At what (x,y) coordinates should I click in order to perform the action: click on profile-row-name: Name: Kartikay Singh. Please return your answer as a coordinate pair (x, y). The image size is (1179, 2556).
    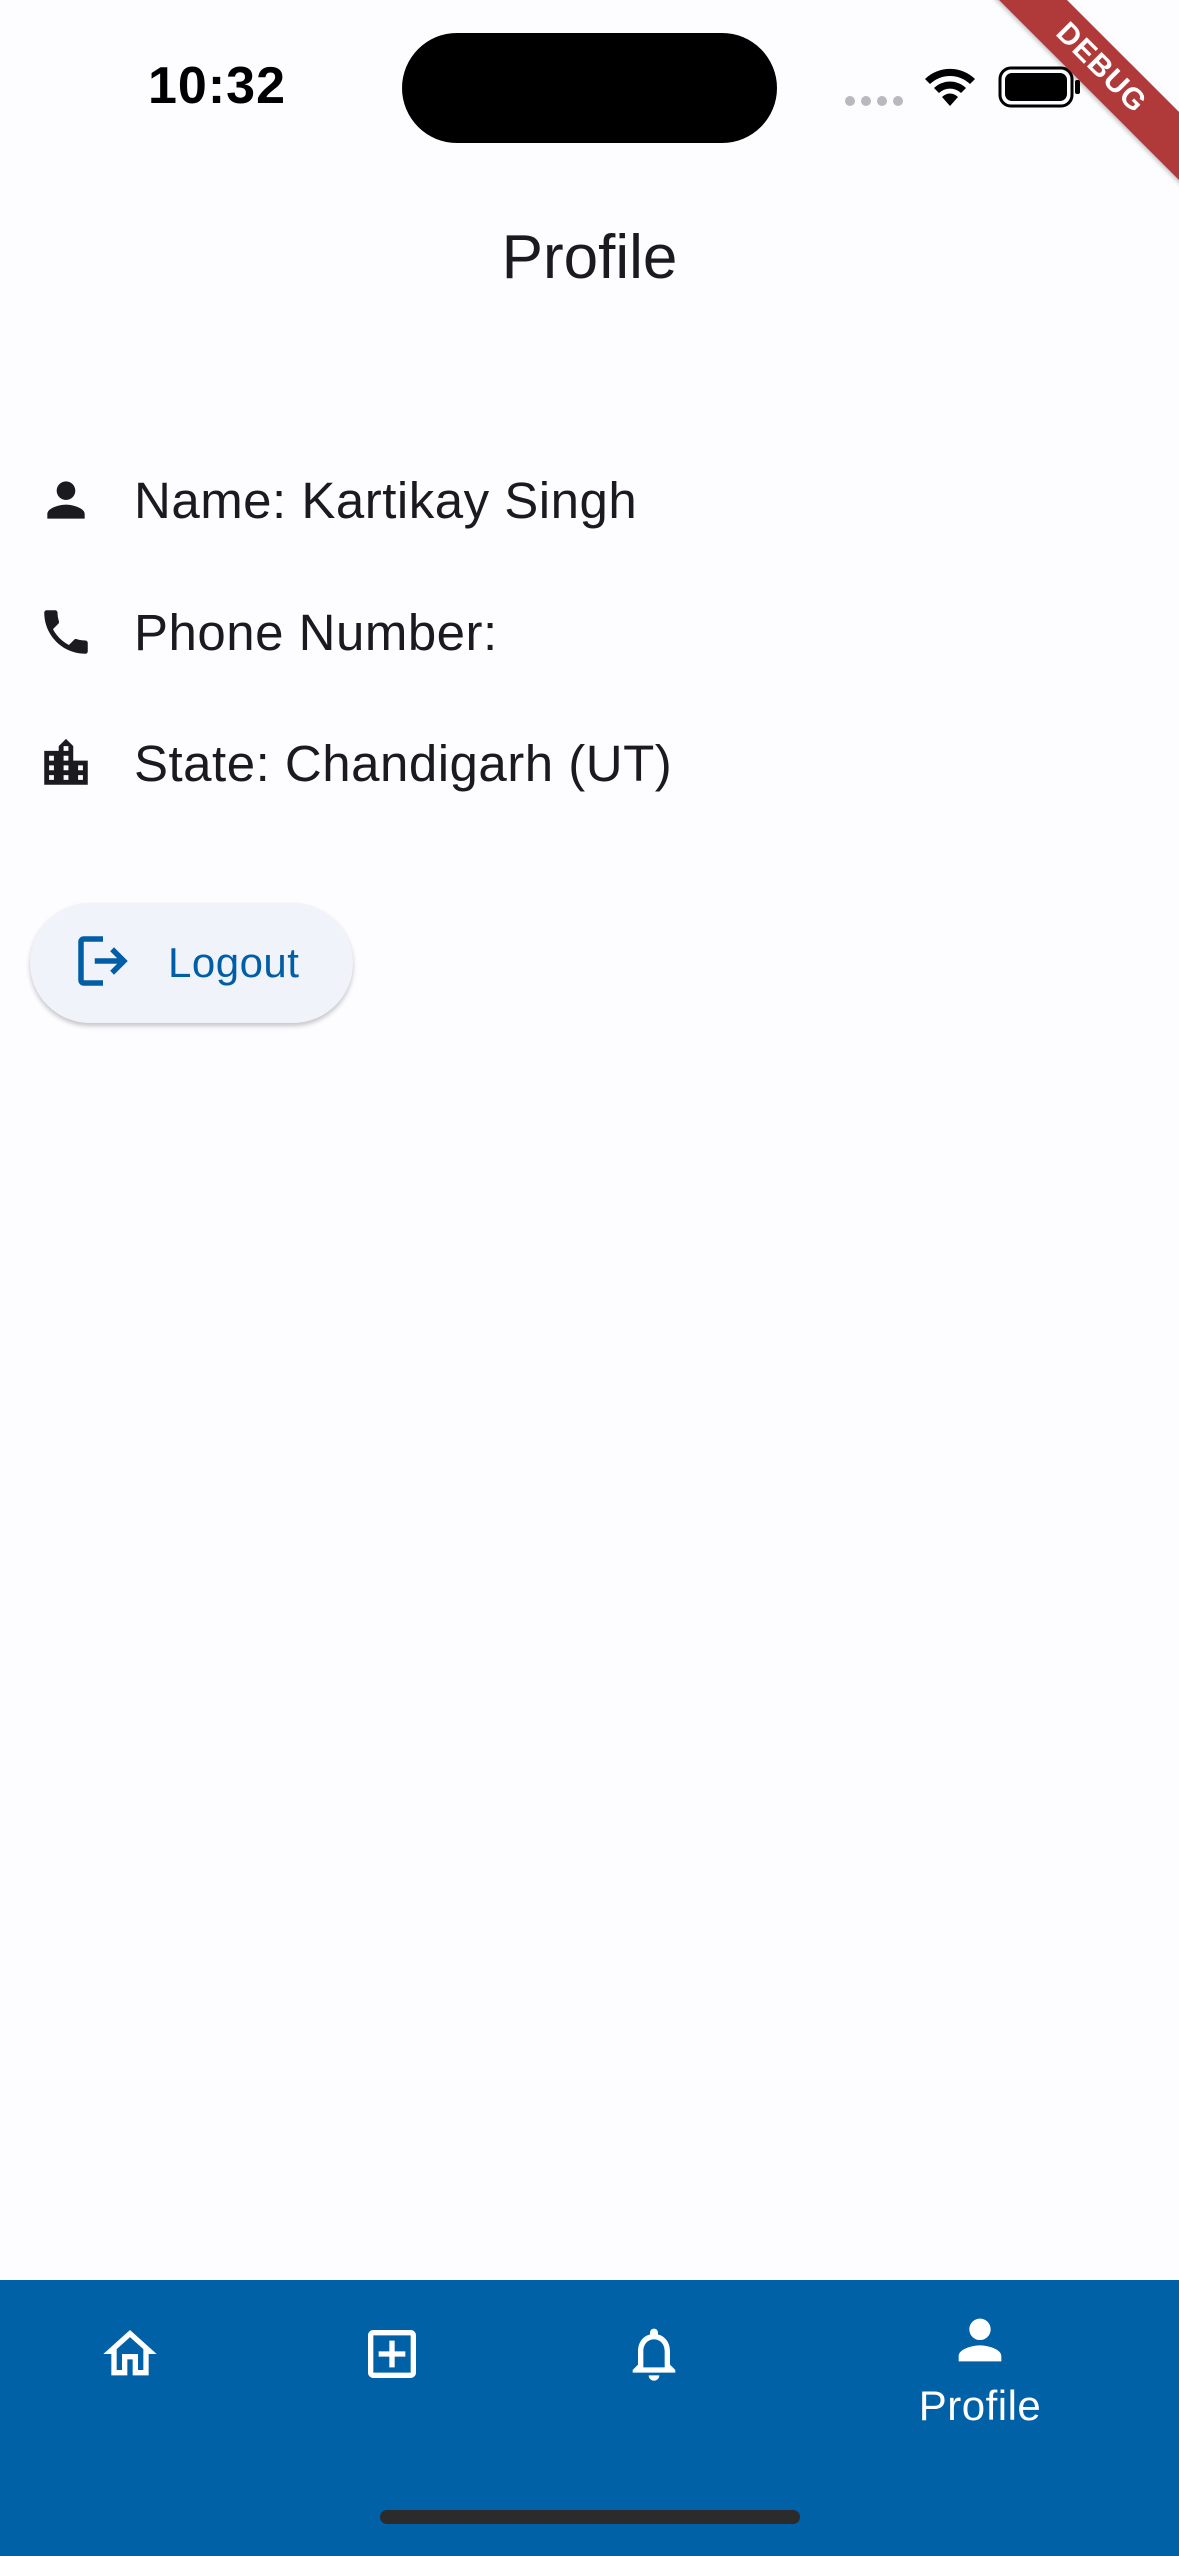
    Looking at the image, I should click on (336, 500).